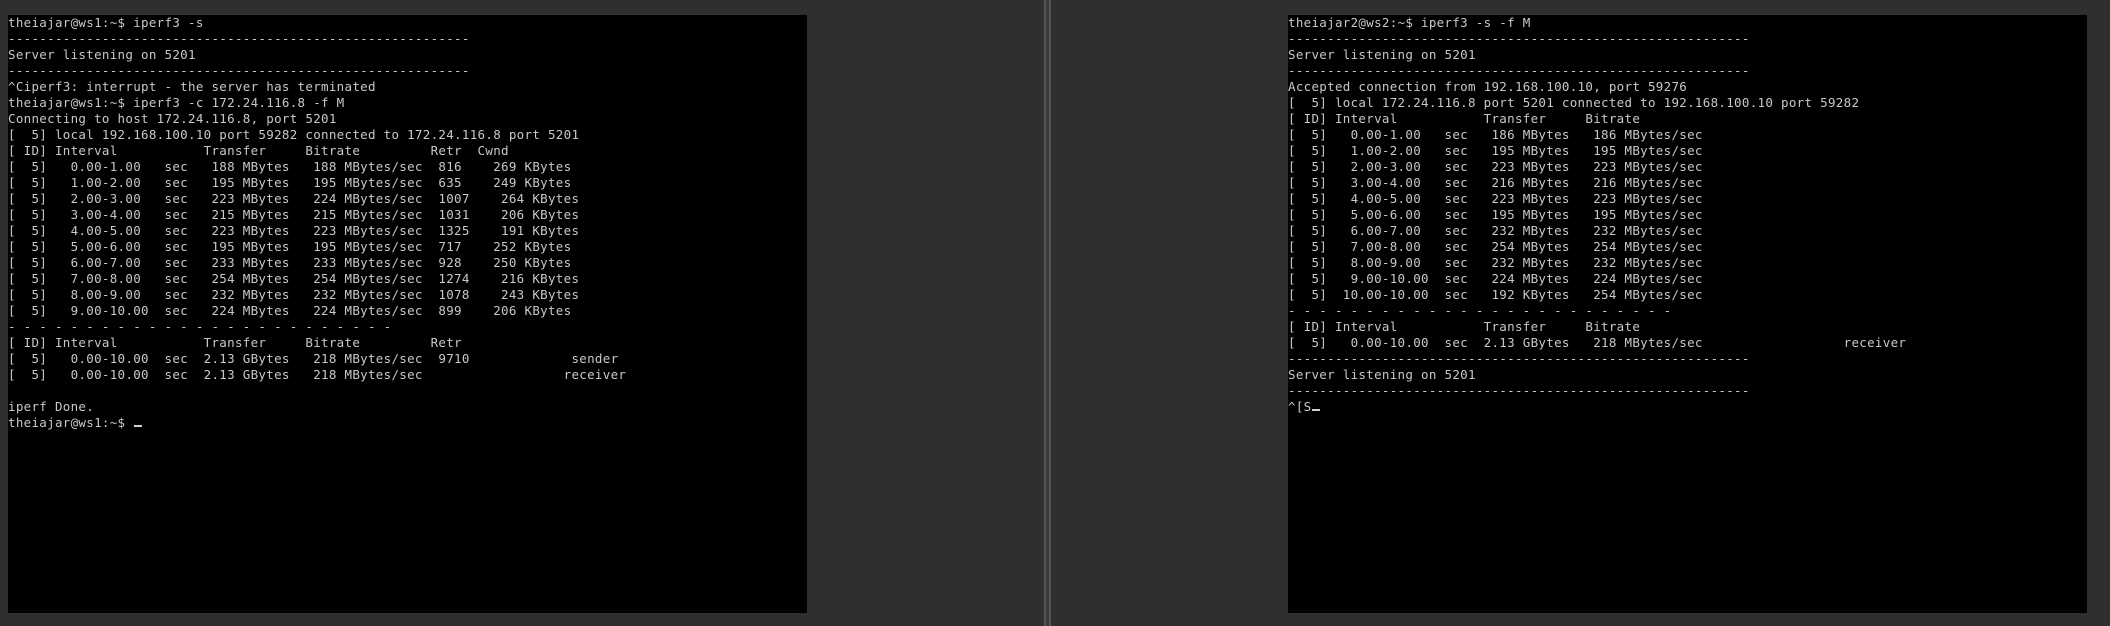 The height and width of the screenshot is (626, 2110). Describe the element at coordinates (51, 406) in the screenshot. I see `left-terminal-line: iperf Done.` at that location.